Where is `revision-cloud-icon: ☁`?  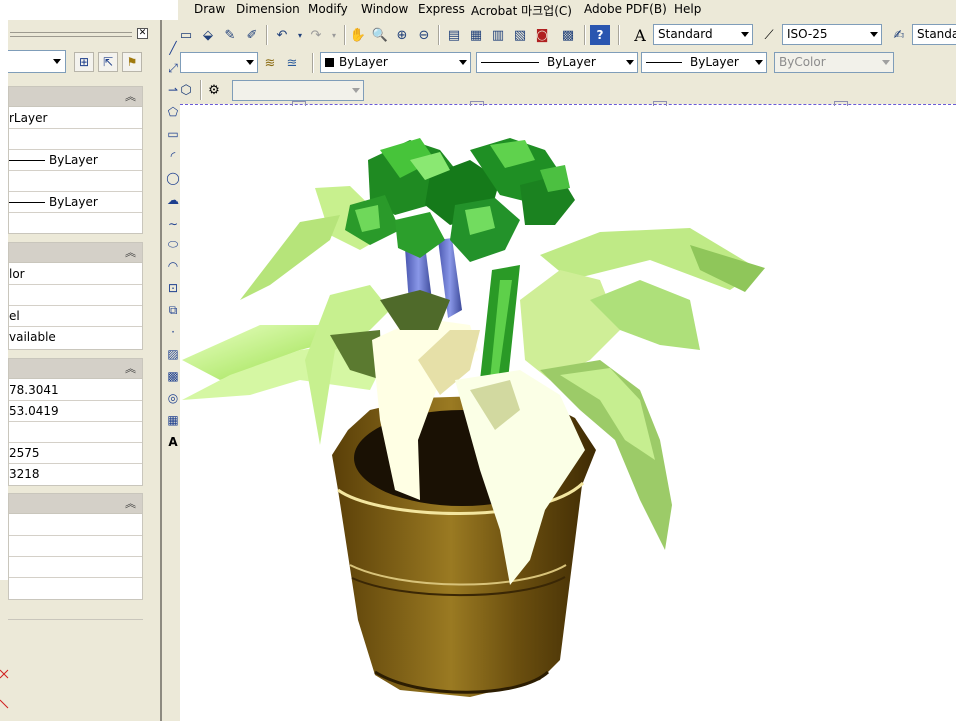 revision-cloud-icon: ☁ is located at coordinates (173, 200).